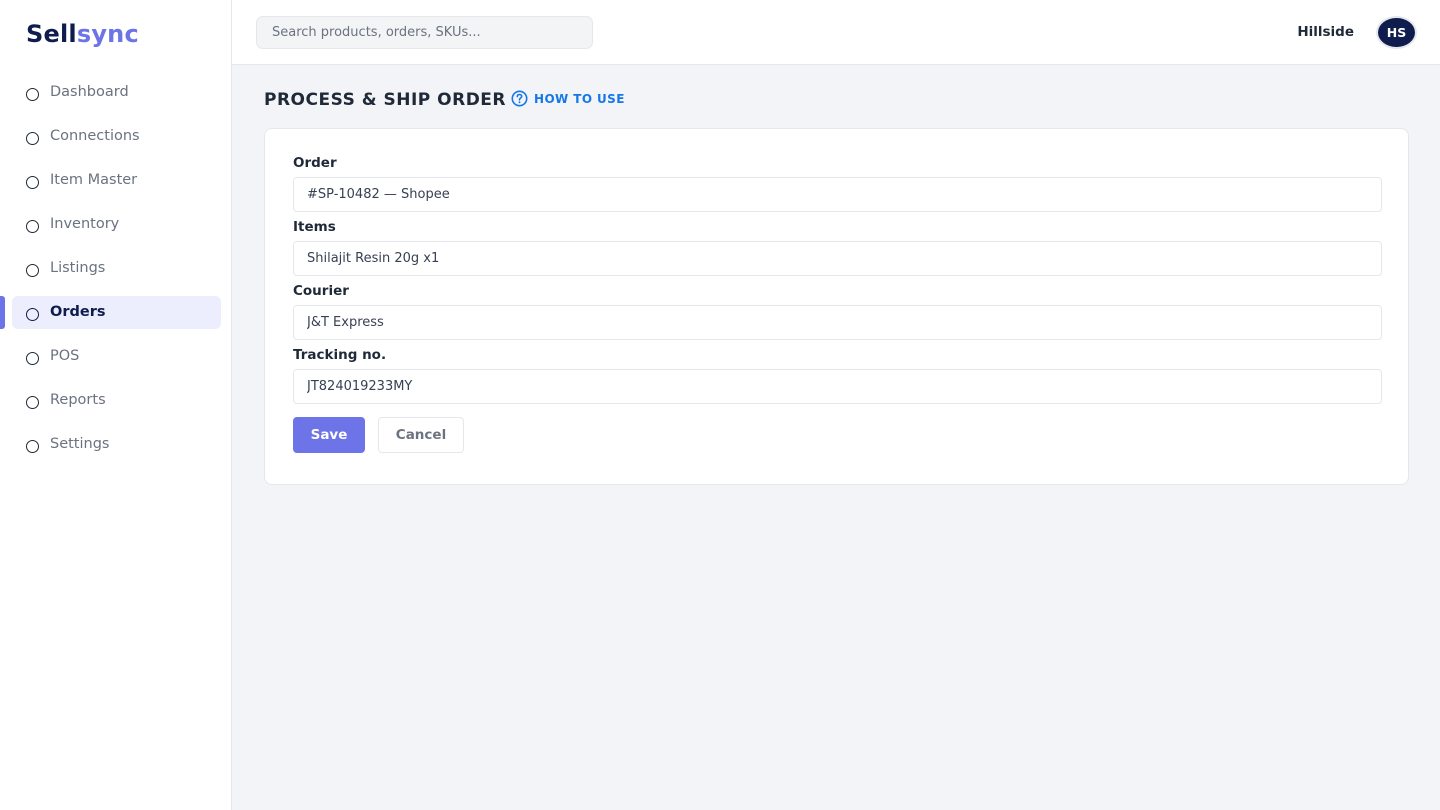 The height and width of the screenshot is (810, 1440). I want to click on question-circle-icon, so click(519, 98).